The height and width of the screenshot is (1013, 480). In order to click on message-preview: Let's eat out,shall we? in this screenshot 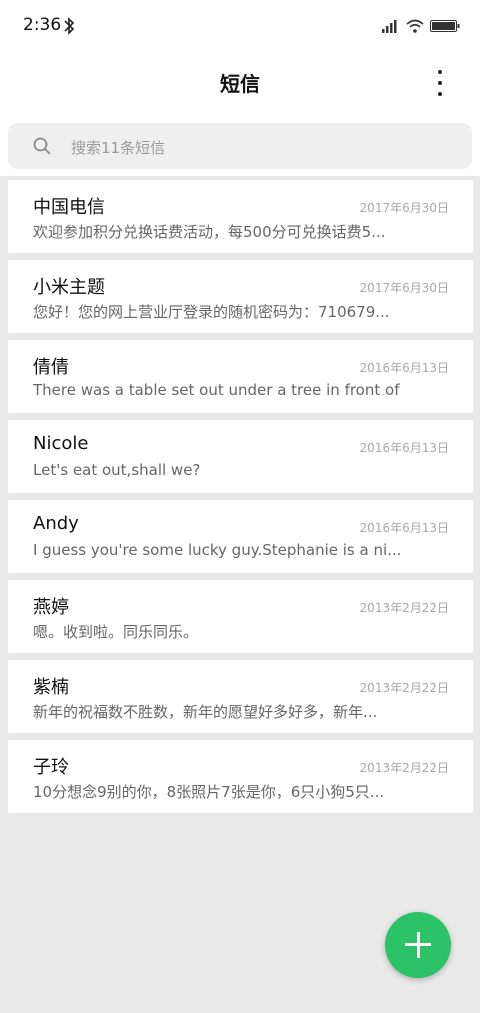, I will do `click(117, 470)`.